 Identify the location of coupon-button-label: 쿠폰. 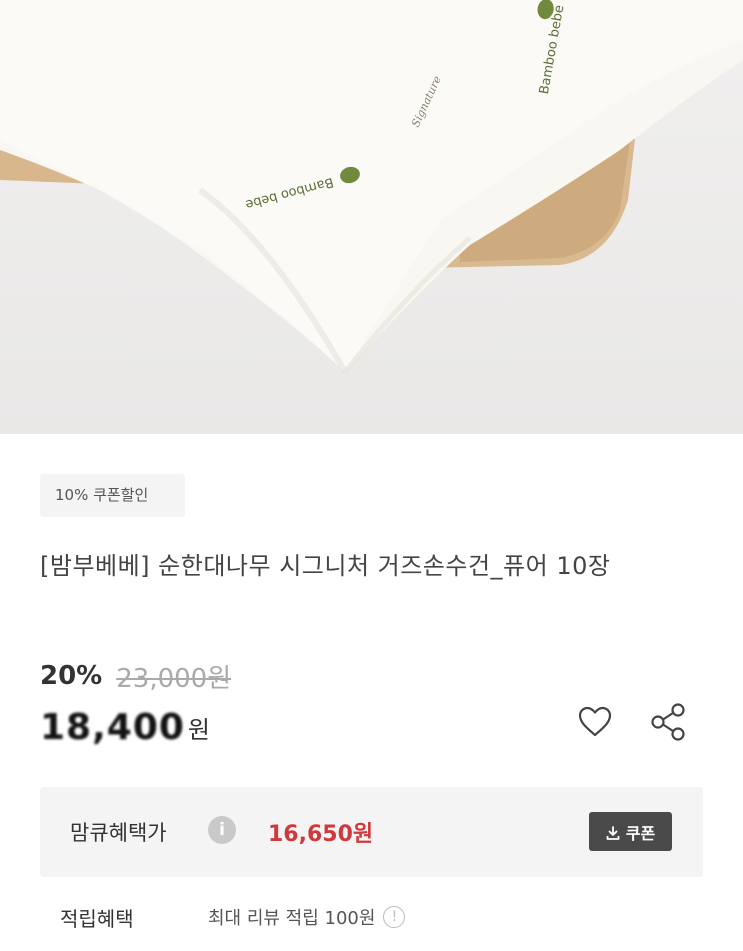
(640, 833).